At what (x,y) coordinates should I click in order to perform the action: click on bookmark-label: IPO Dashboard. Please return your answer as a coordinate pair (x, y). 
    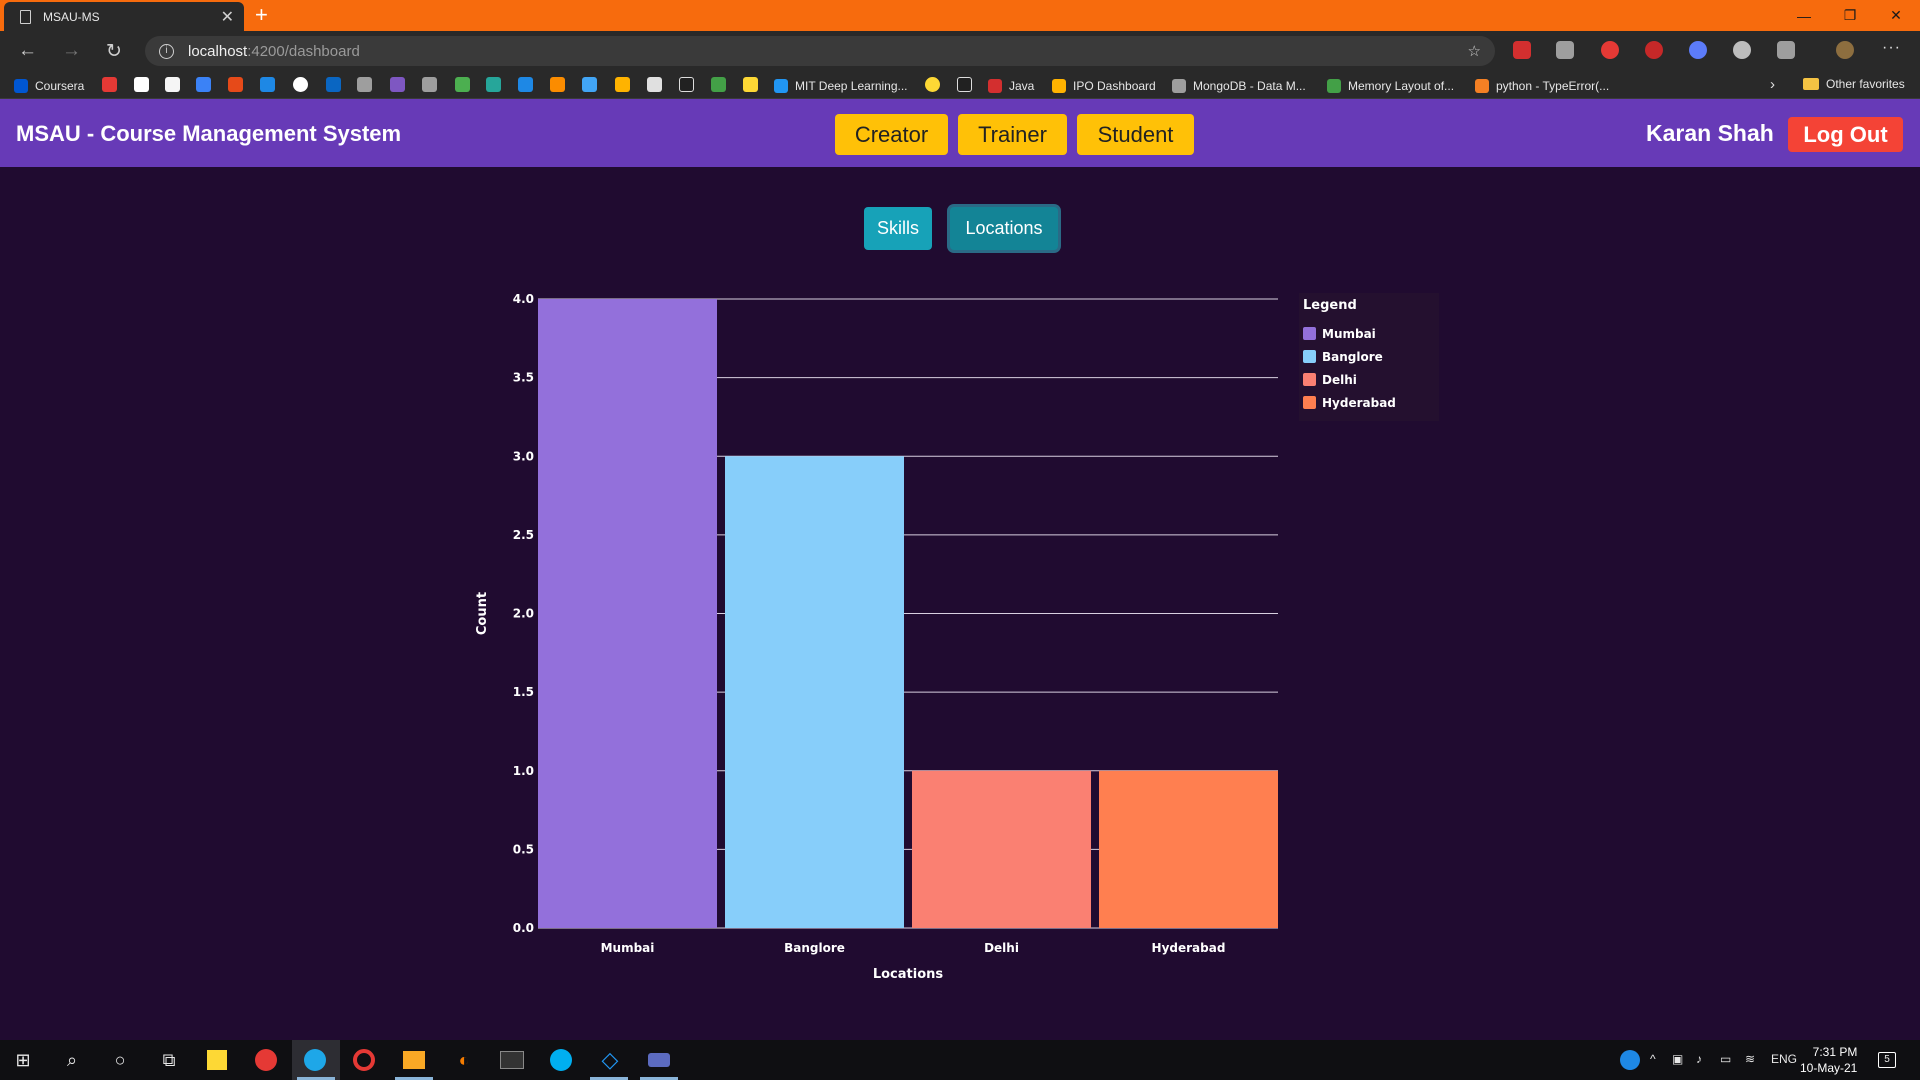
    Looking at the image, I should click on (1114, 85).